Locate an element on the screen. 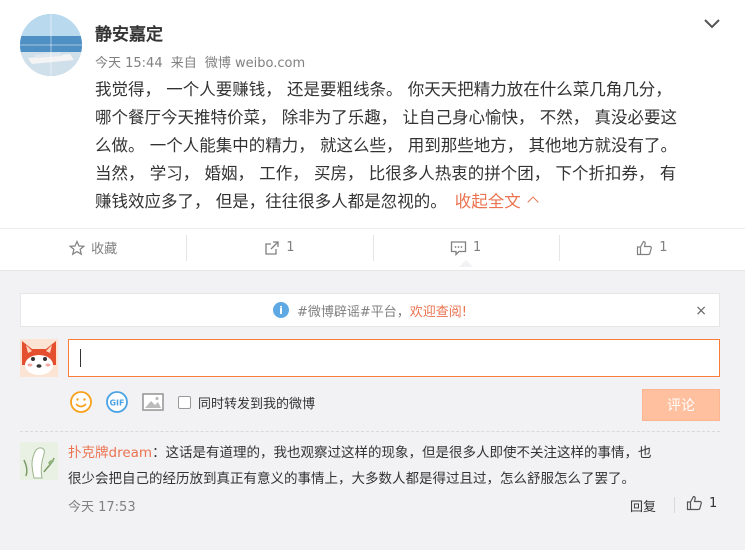  post-line: 哪个餐厅今天推特价菜， 除非为了乐趣， 让自己身心愉快， 不然， 真没必要这 is located at coordinates (386, 117).